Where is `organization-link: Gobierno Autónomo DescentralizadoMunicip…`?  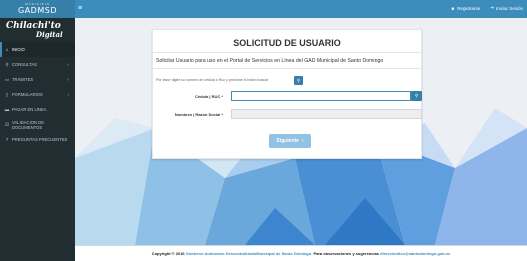
organization-link: Gobierno Autónomo DescentralizadoMunicip… is located at coordinates (249, 253).